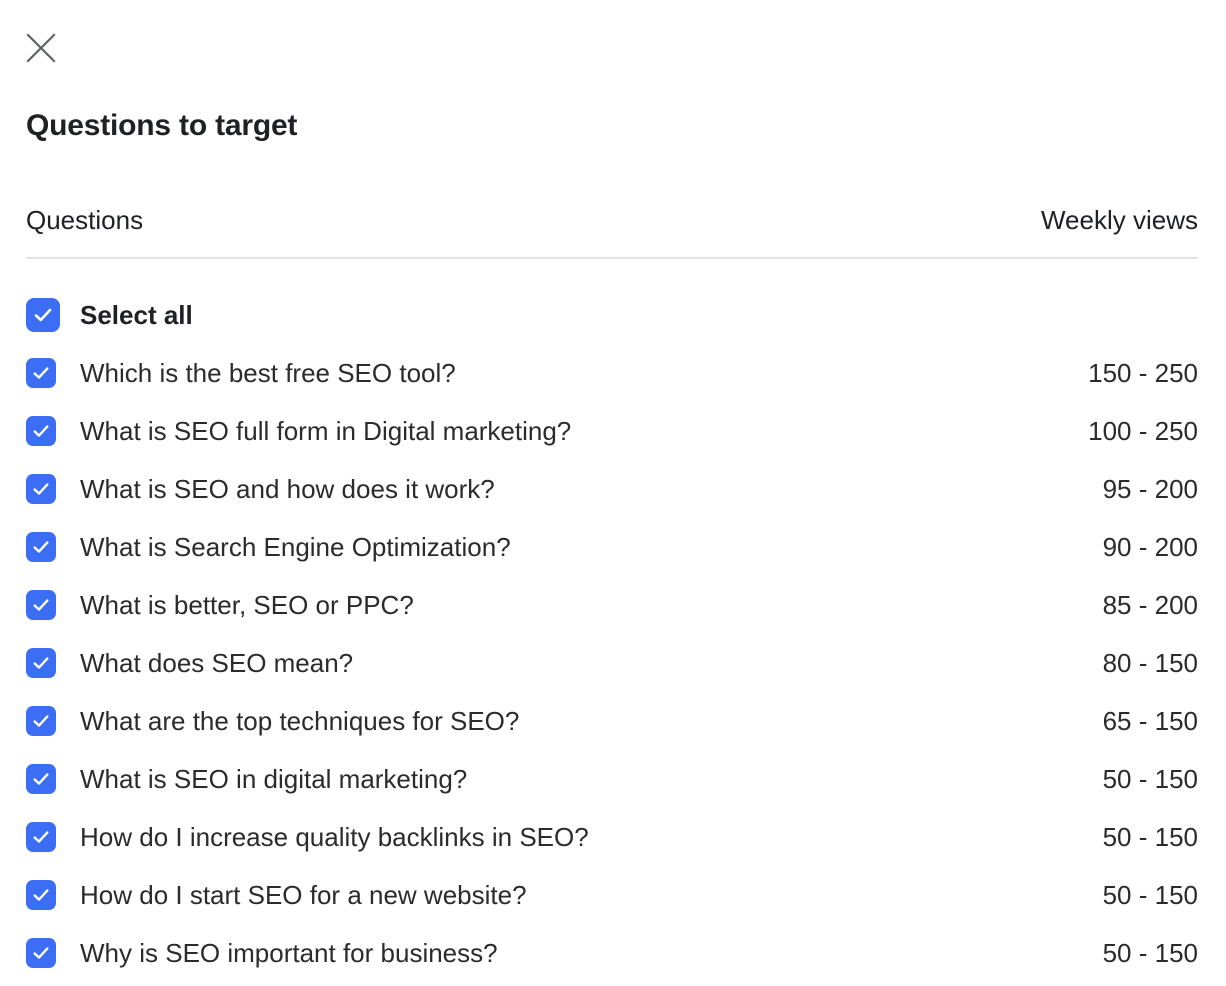 Image resolution: width=1226 pixels, height=986 pixels. I want to click on question-label: What is Search Engine Optimization?, so click(295, 547).